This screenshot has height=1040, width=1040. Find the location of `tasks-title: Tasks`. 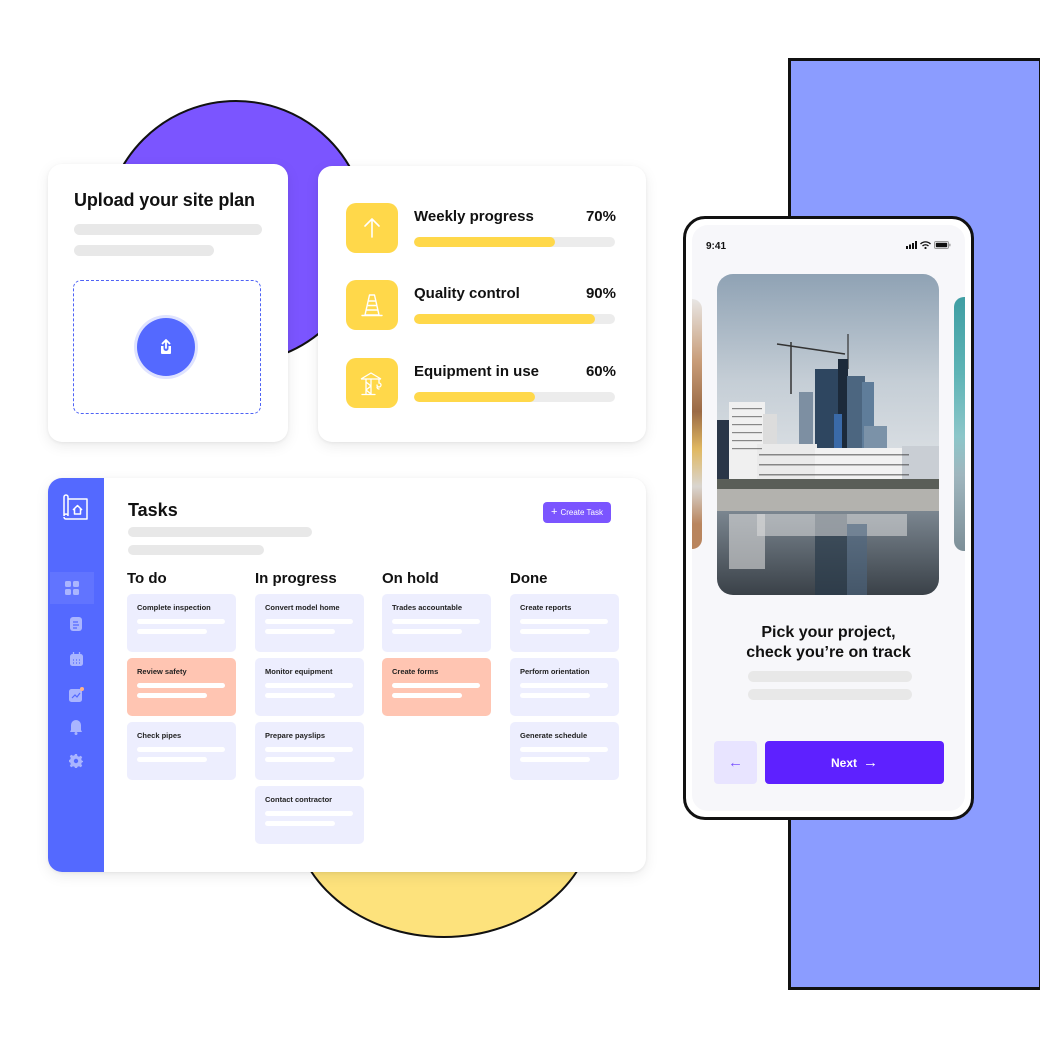

tasks-title: Tasks is located at coordinates (153, 510).